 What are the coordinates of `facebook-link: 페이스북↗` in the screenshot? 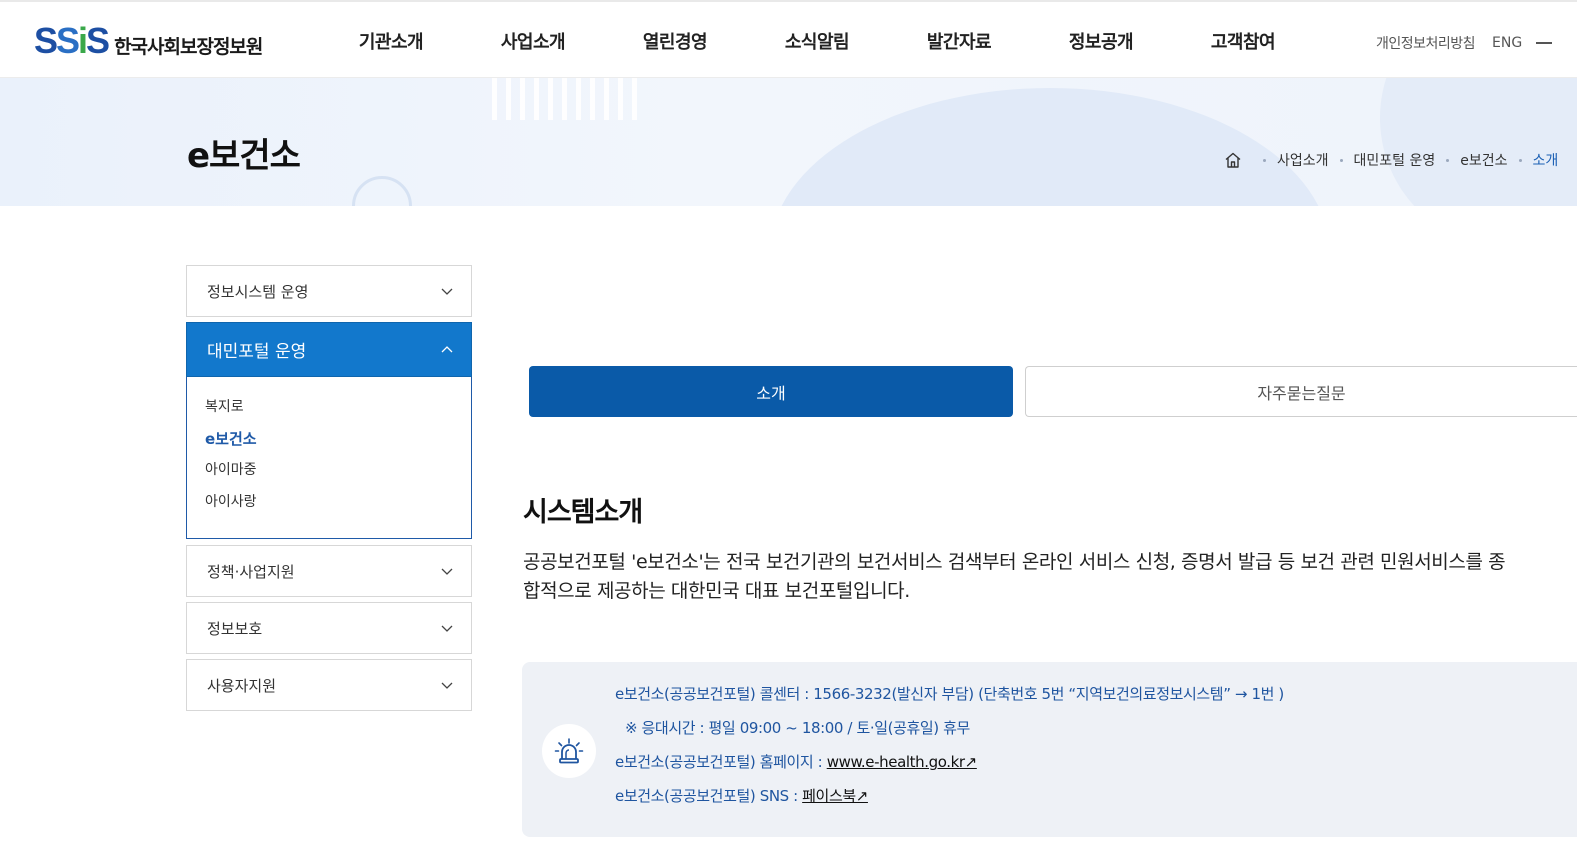 It's located at (835, 796).